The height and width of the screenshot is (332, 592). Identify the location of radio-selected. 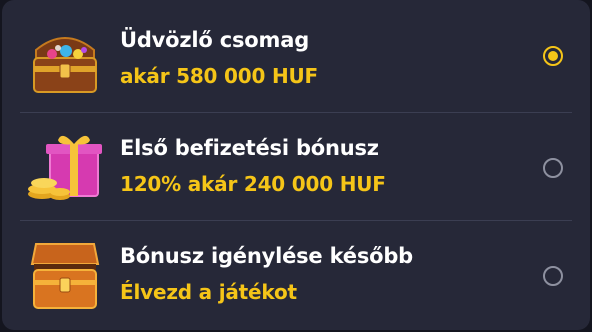
(553, 56).